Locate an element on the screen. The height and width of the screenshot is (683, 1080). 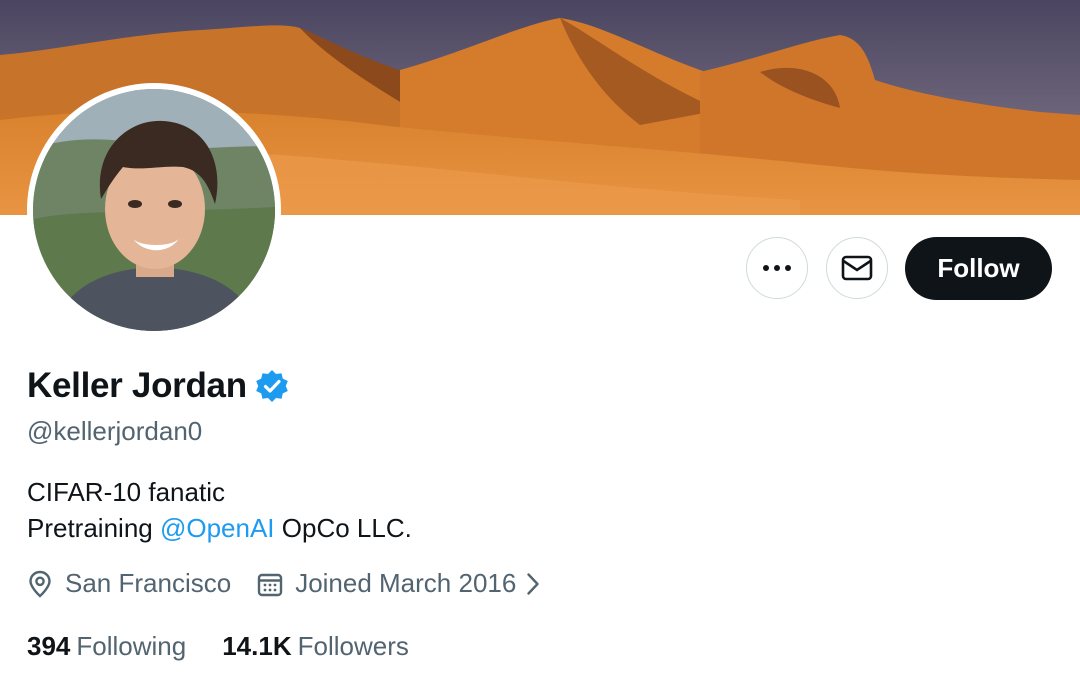
name-row: Keller Jordan is located at coordinates (158, 386).